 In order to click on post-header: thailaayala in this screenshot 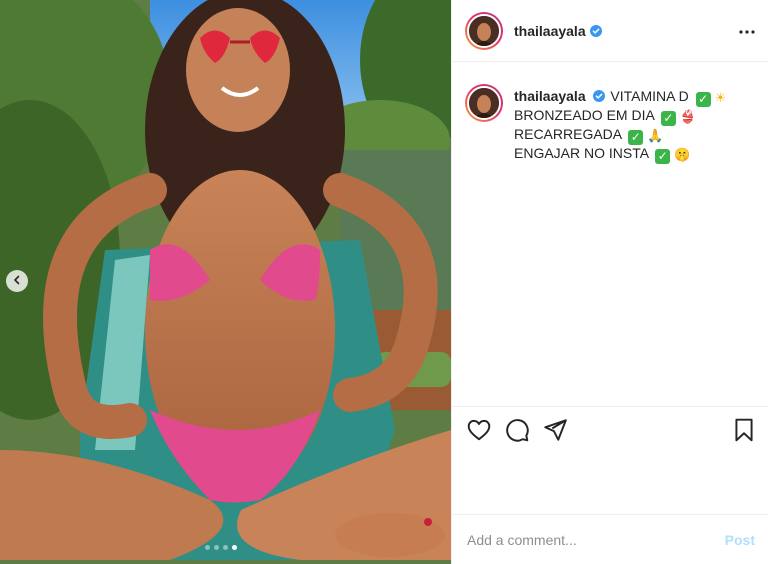, I will do `click(610, 31)`.